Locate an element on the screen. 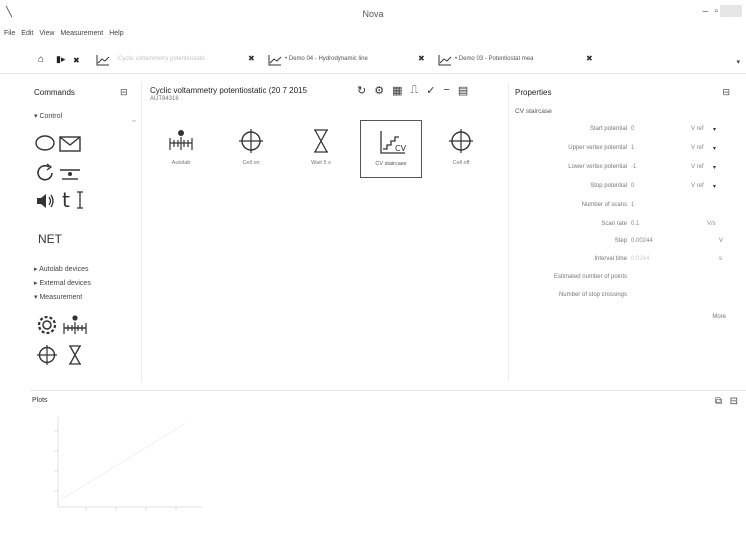 This screenshot has height=550, width=746. minus-icon: − is located at coordinates (446, 90).